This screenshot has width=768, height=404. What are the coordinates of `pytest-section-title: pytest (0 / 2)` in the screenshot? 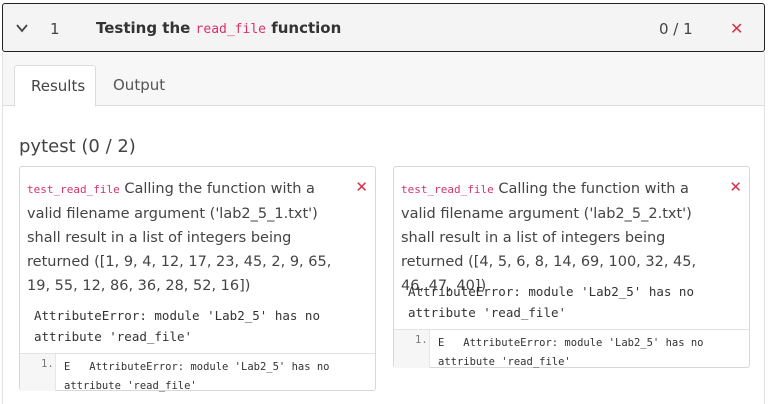 It's located at (77, 146).